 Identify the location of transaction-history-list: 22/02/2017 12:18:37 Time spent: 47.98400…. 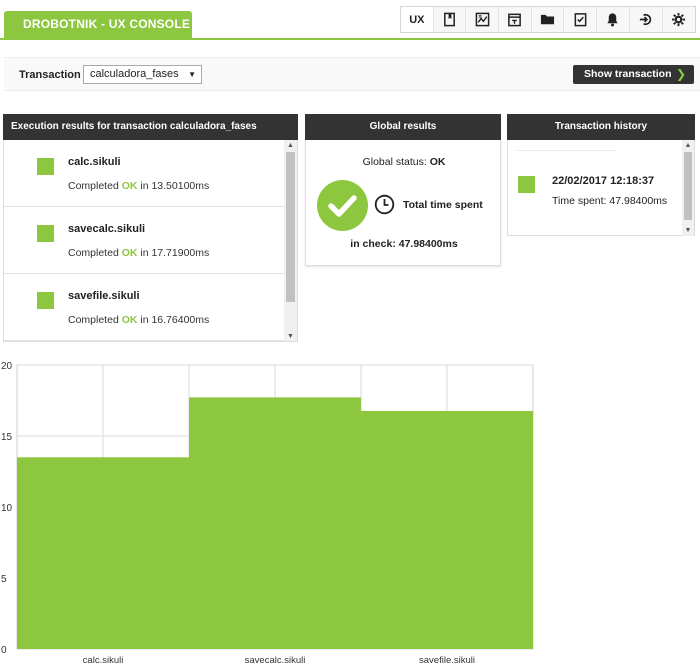
(601, 188).